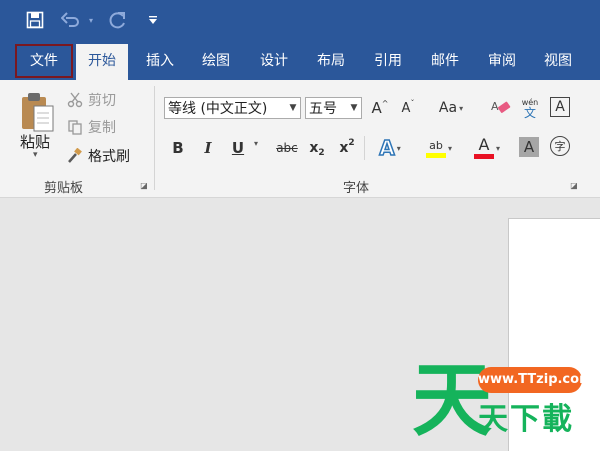 This screenshot has height=451, width=600. What do you see at coordinates (574, 186) in the screenshot?
I see `font-launcher-icon: ◪` at bounding box center [574, 186].